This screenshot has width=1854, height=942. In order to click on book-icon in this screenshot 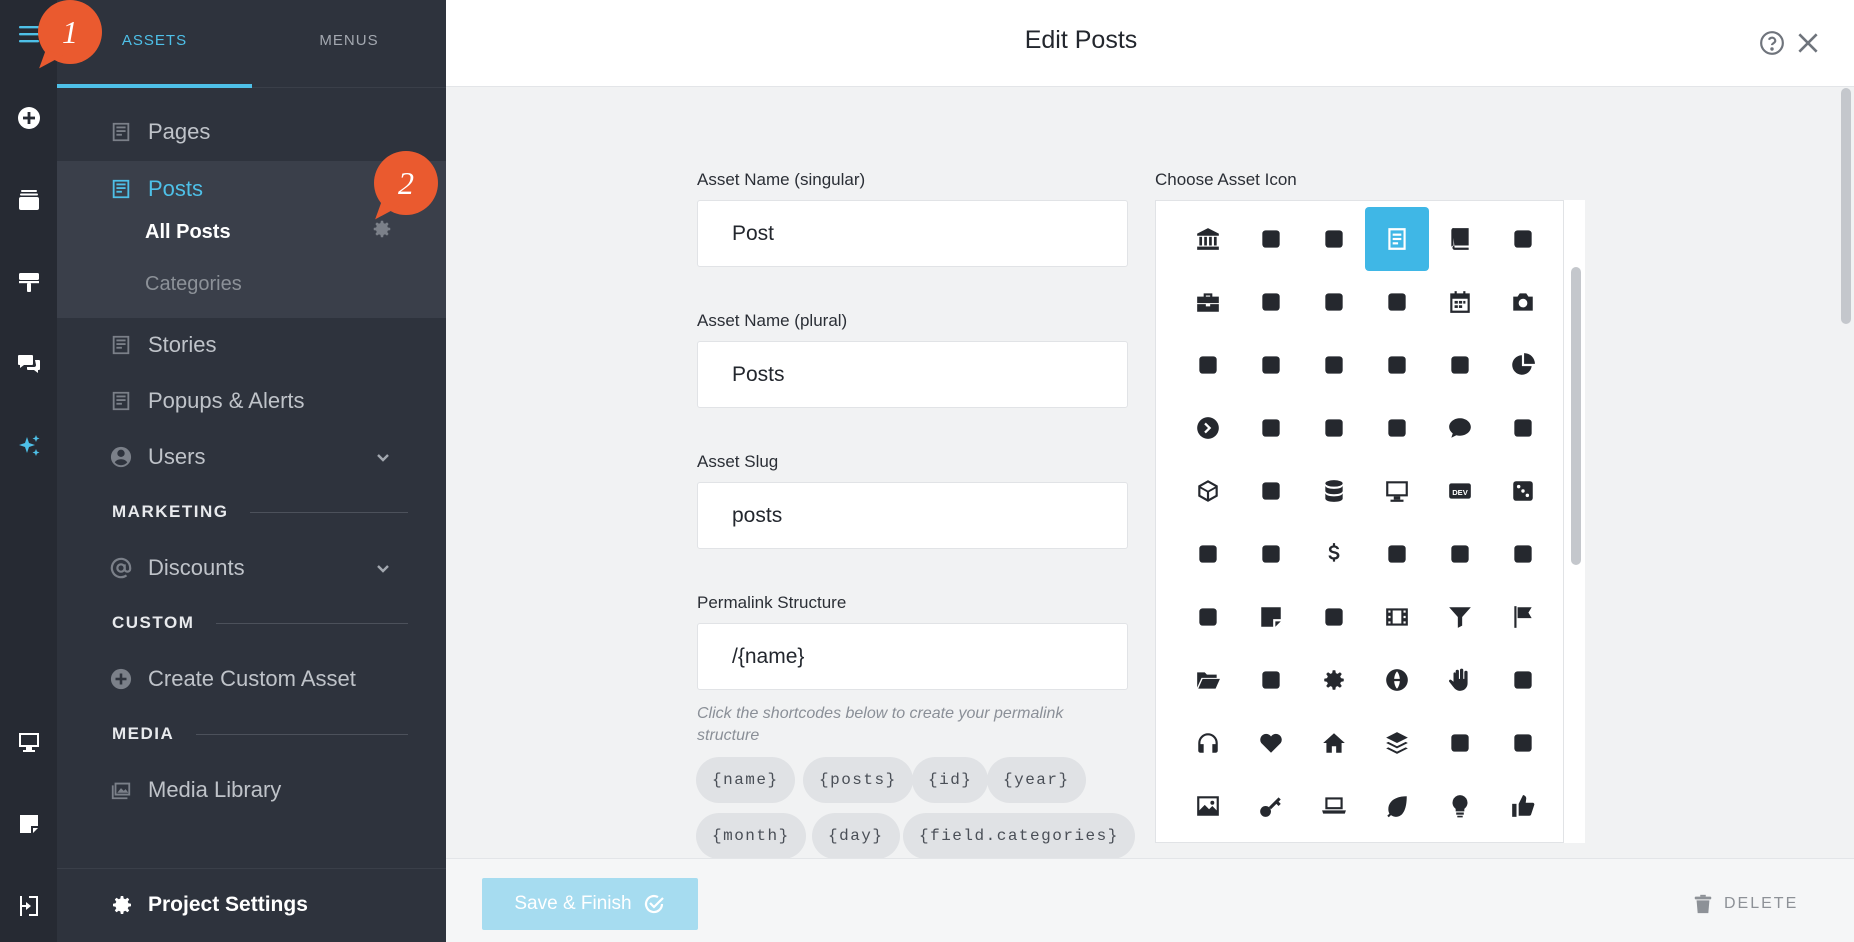, I will do `click(1460, 239)`.